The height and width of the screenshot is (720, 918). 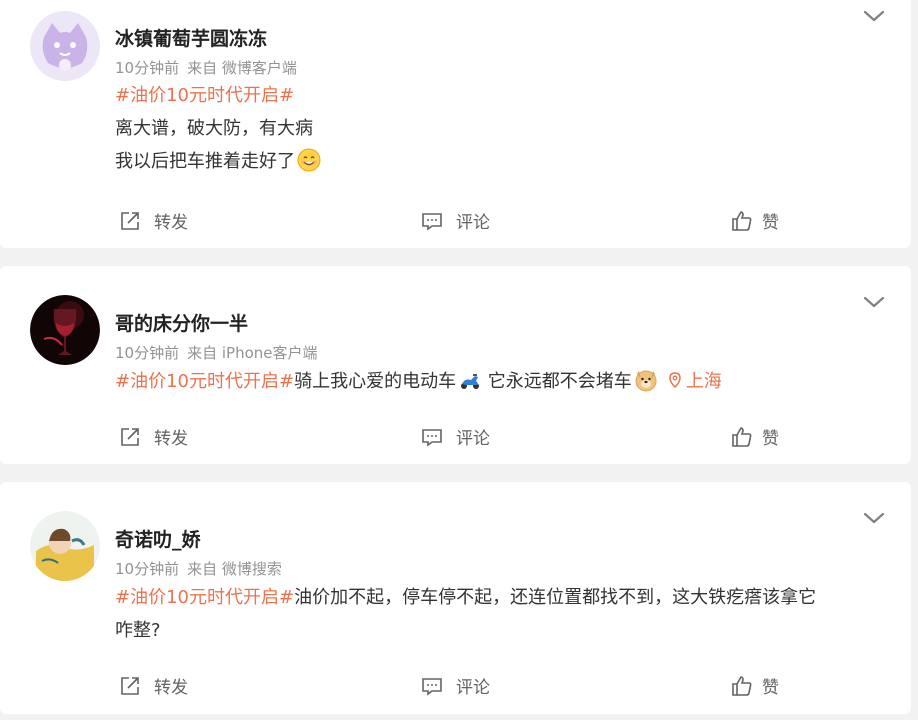 I want to click on post-meta: 10分钟前 来自 iPhone客户端, so click(x=216, y=352).